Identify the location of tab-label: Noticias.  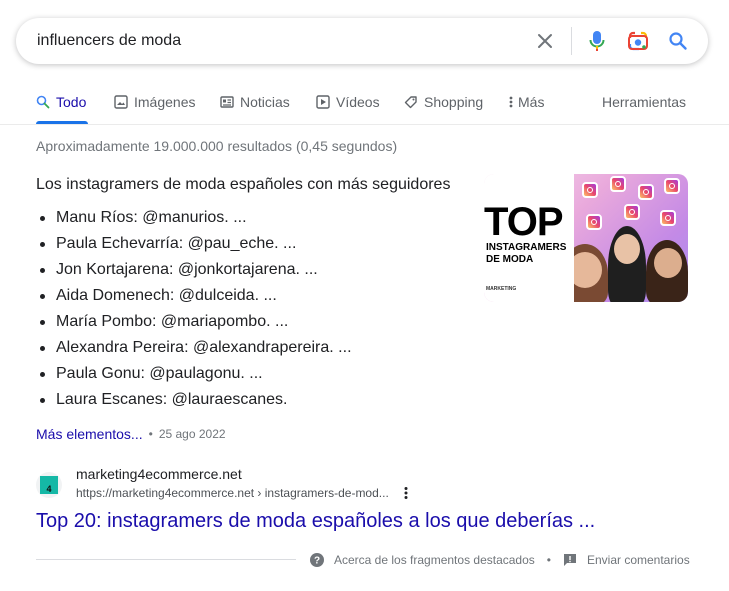
(265, 102).